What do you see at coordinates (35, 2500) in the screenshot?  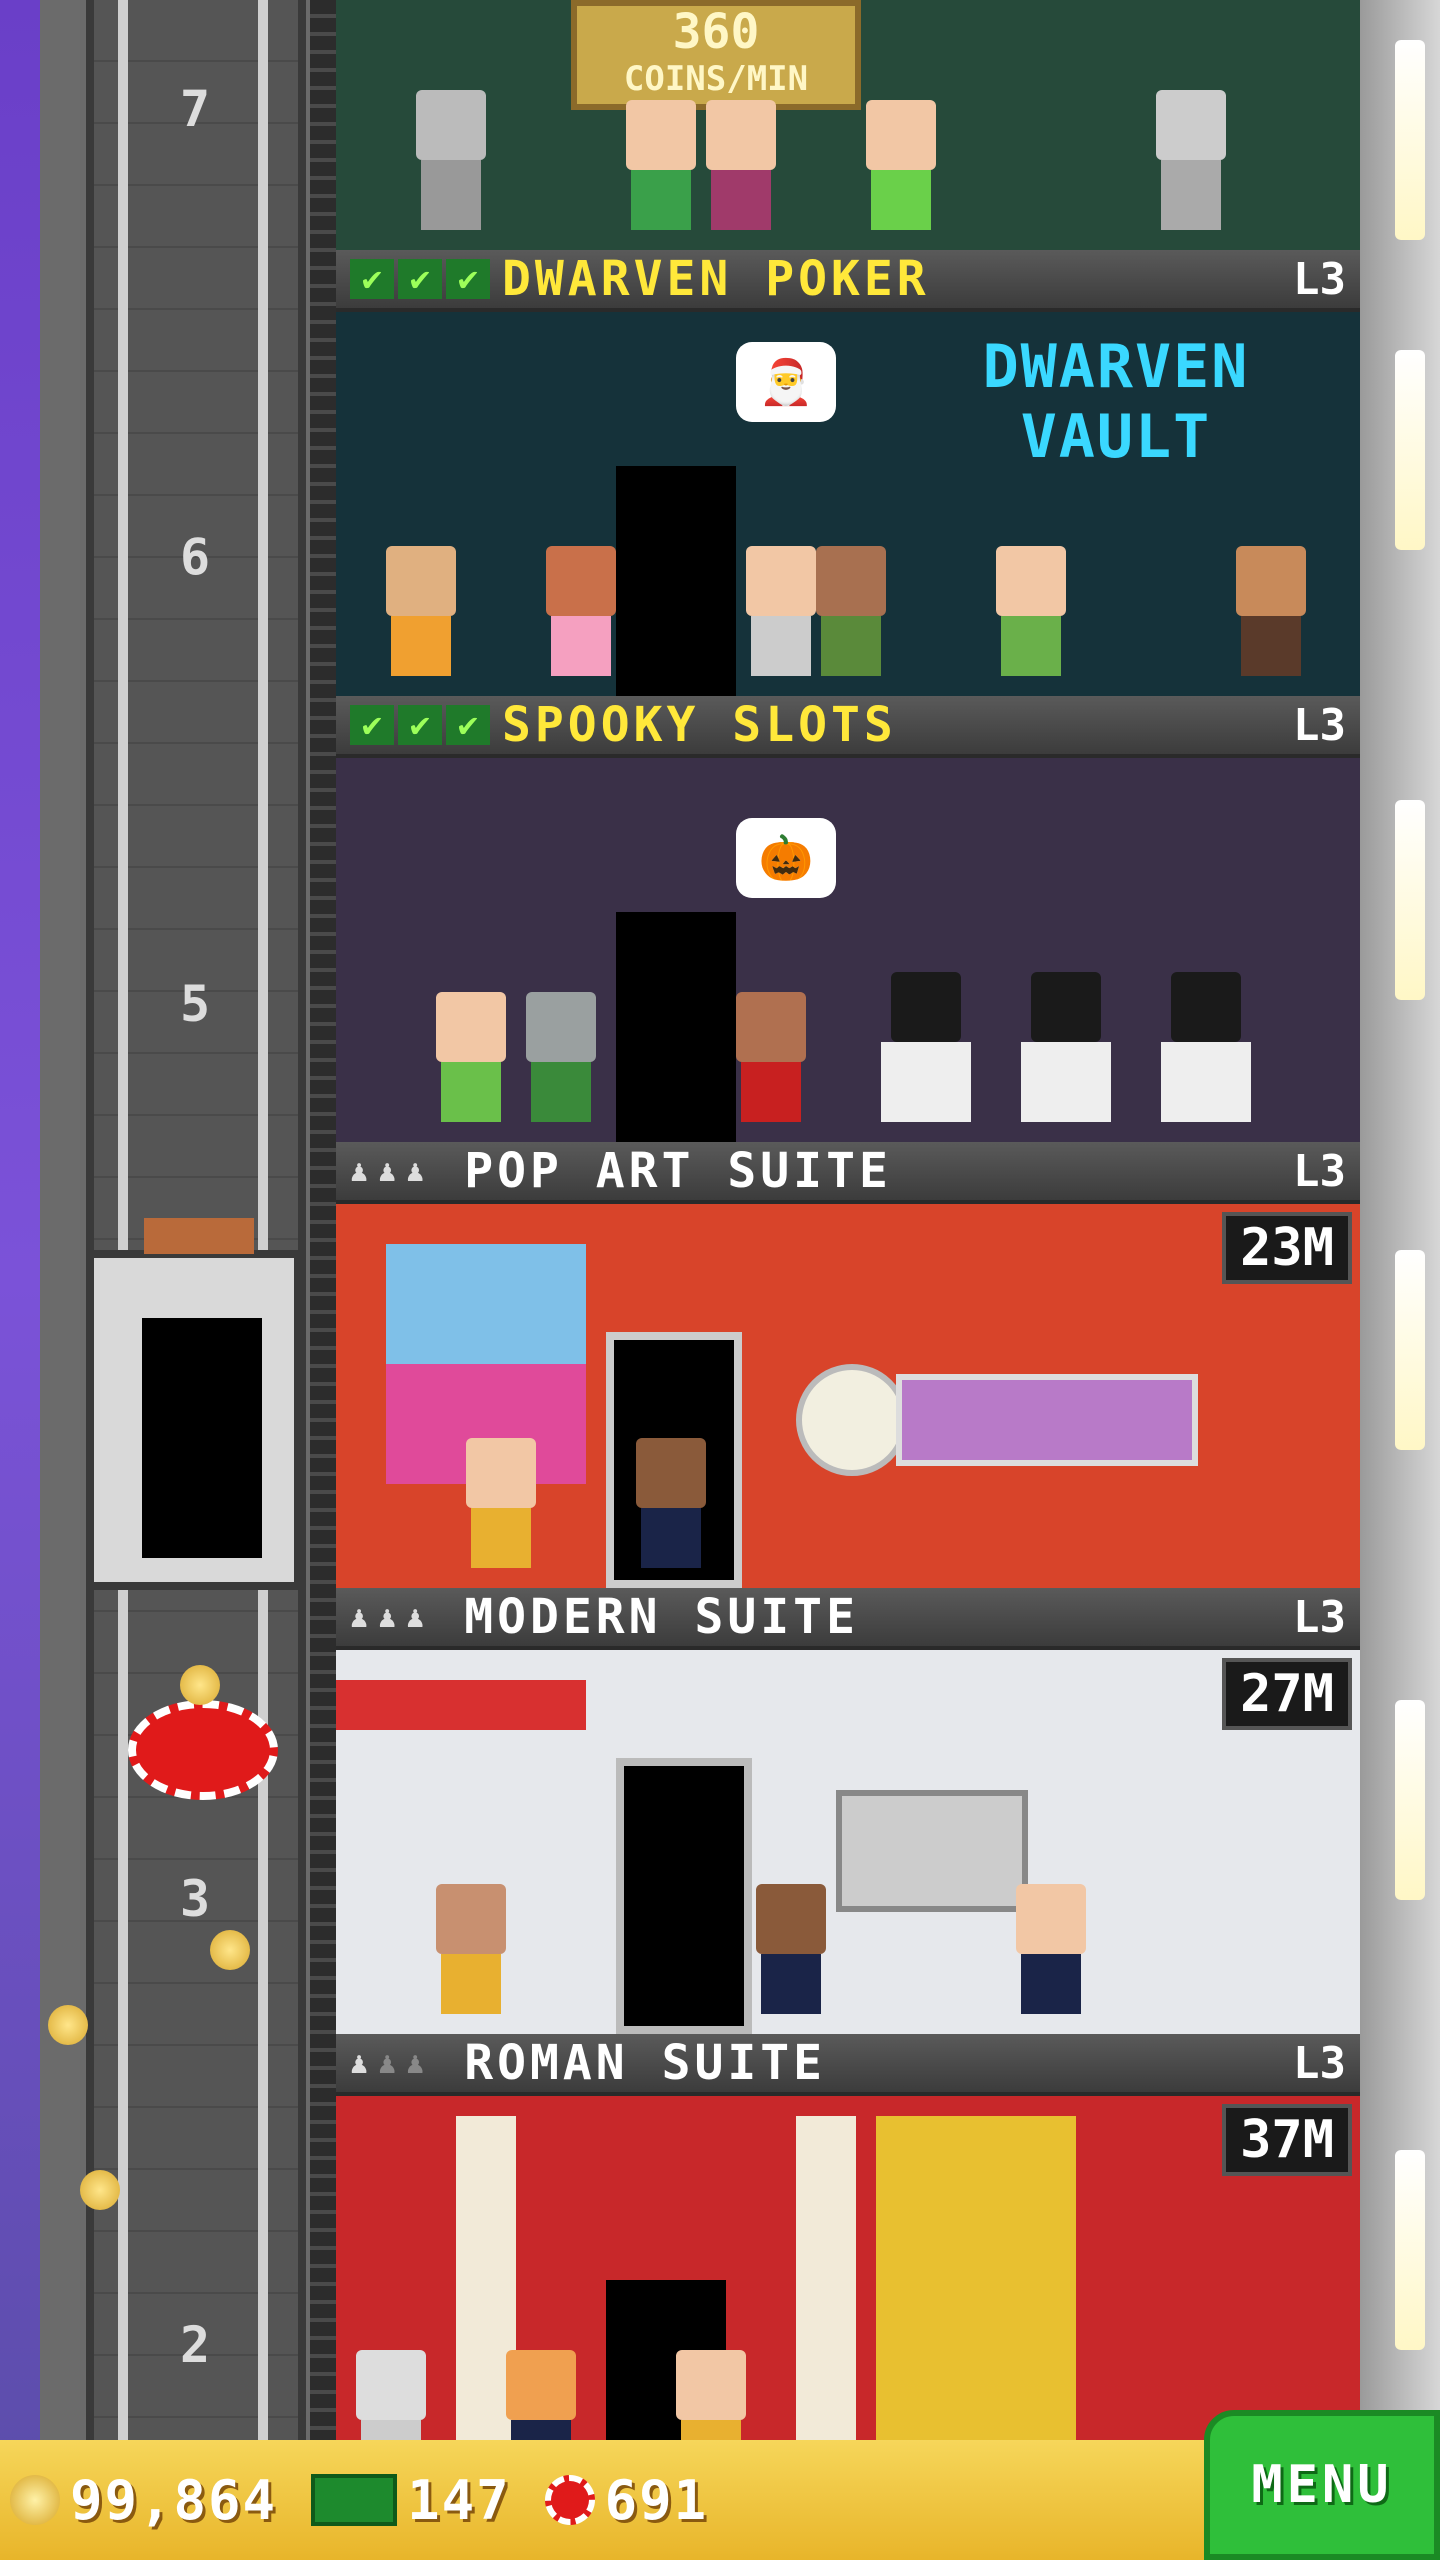 I see `coin-icon` at bounding box center [35, 2500].